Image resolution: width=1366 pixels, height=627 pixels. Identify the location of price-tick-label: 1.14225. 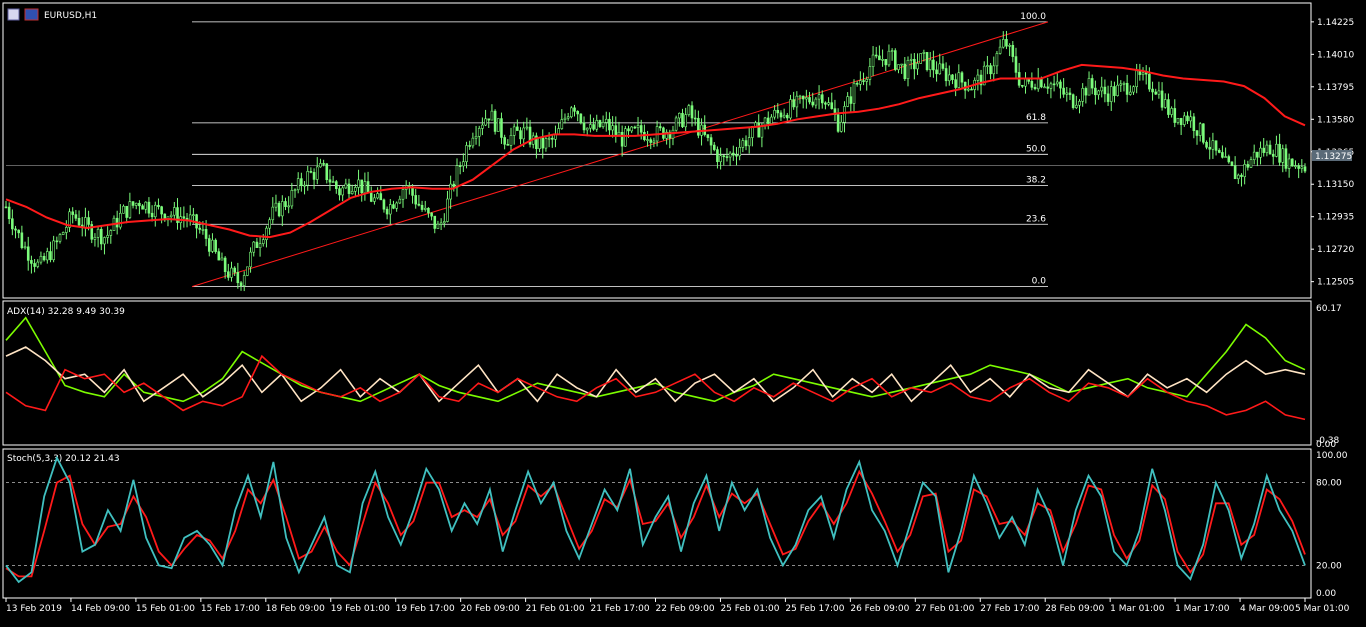
(1335, 23).